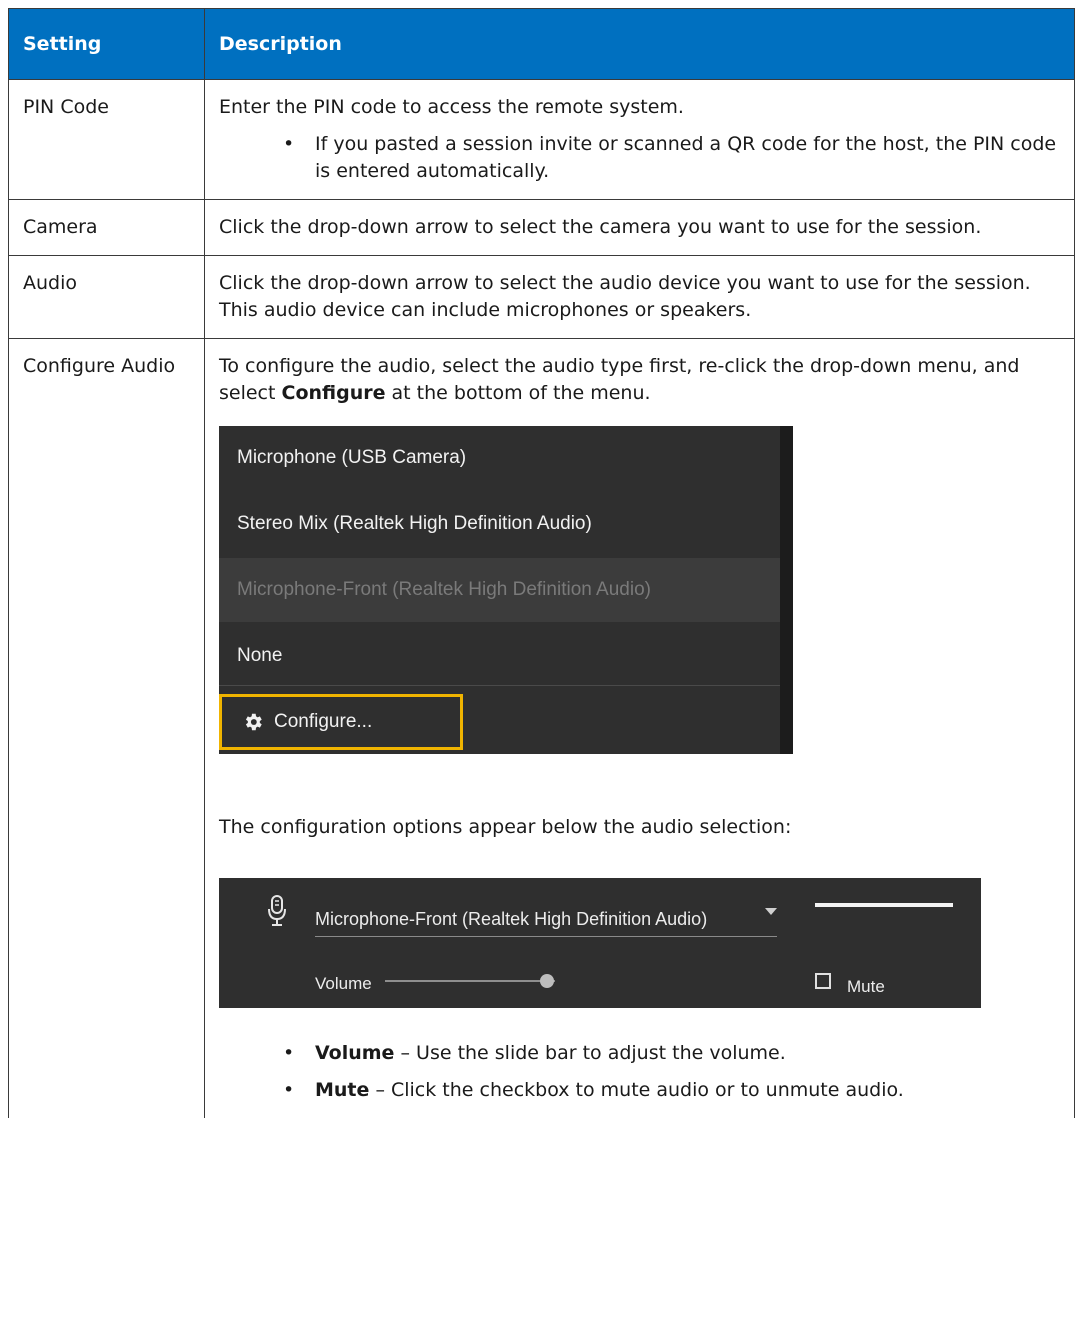 The width and height of the screenshot is (1082, 1317). I want to click on volume-slider-track, so click(470, 981).